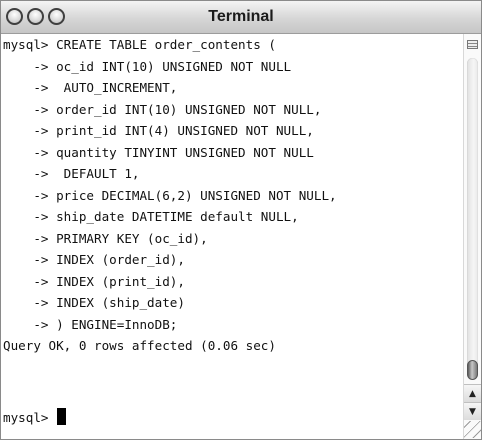 This screenshot has width=482, height=440. I want to click on prompt: mysql>, so click(26, 417).